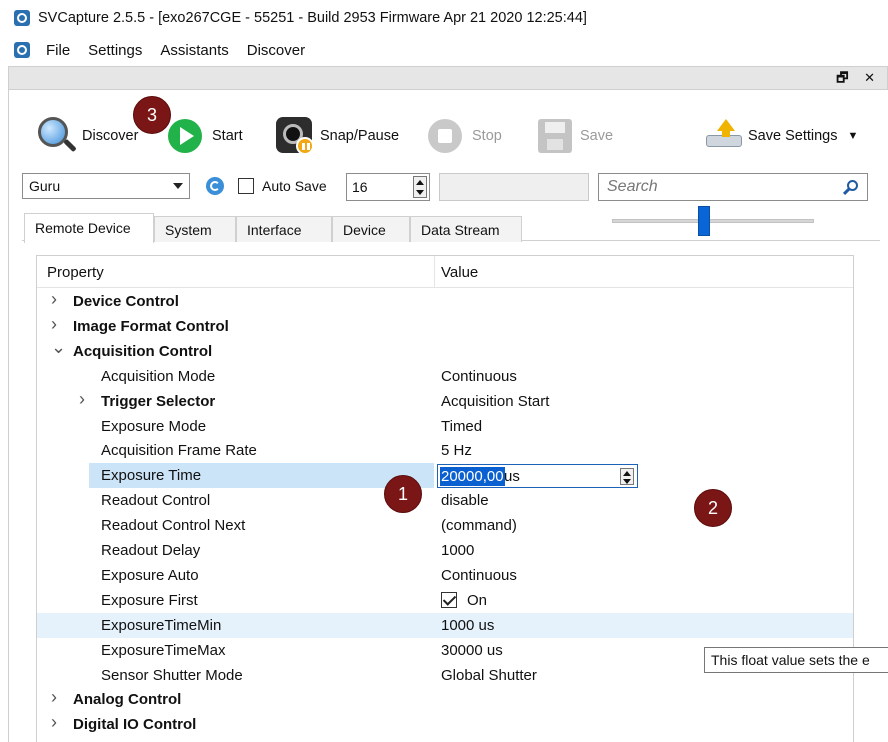 The image size is (888, 742). I want to click on property-value: Global Shutter, so click(489, 675).